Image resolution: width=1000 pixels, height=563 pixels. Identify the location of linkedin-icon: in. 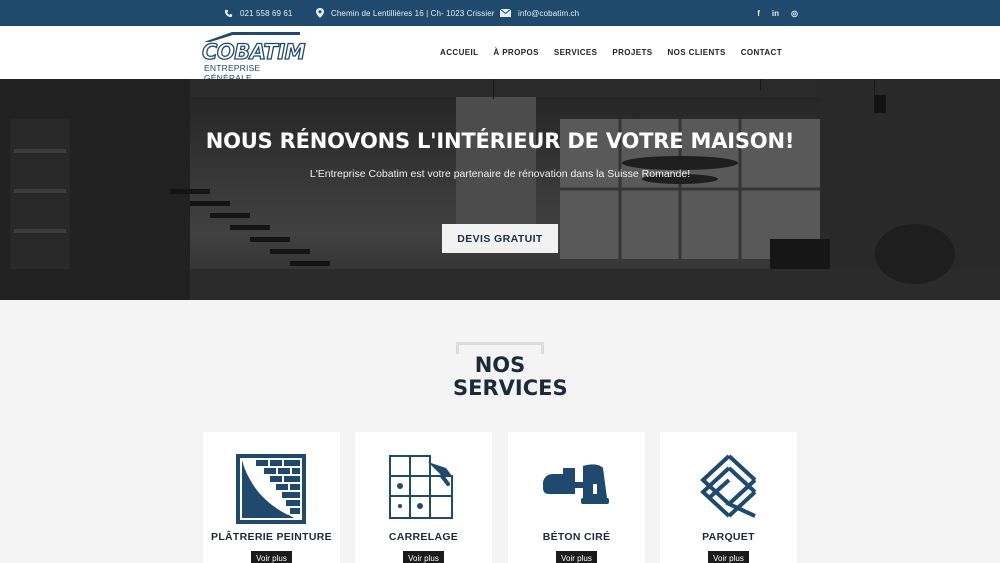
(775, 13).